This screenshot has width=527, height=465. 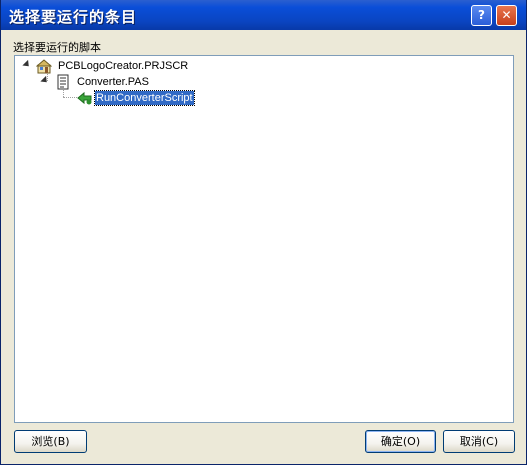 I want to click on tree-item-project: PCBLogoCreator.PRJSCR, so click(x=264, y=66).